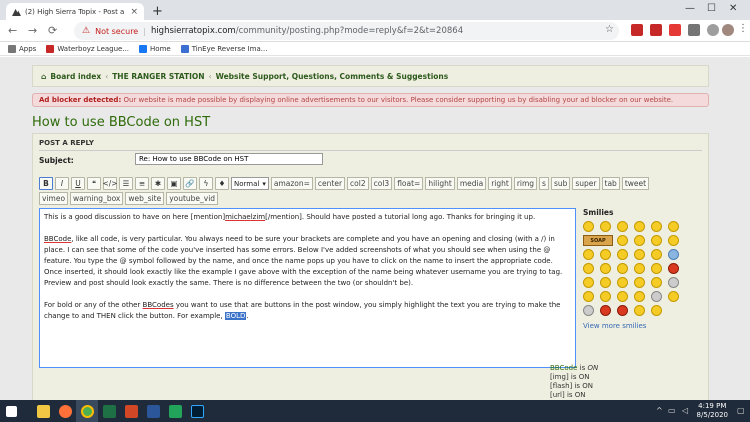 The width and height of the screenshot is (750, 422). What do you see at coordinates (635, 183) in the screenshot?
I see `tag-button: tweet` at bounding box center [635, 183].